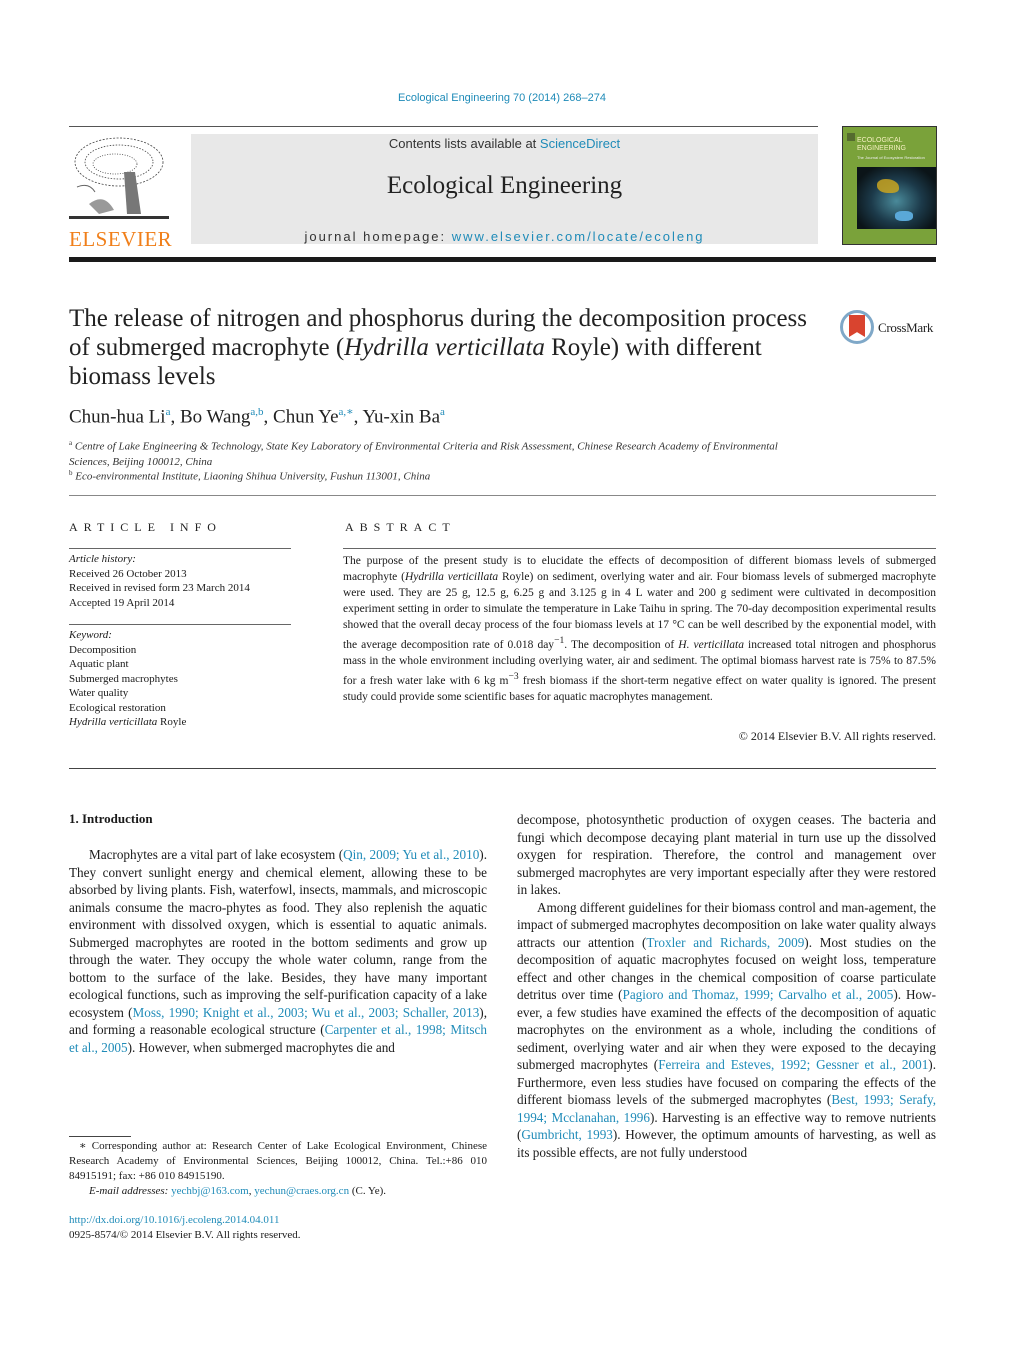 The height and width of the screenshot is (1351, 1020). Describe the element at coordinates (639, 548) in the screenshot. I see `abstract-divider` at that location.